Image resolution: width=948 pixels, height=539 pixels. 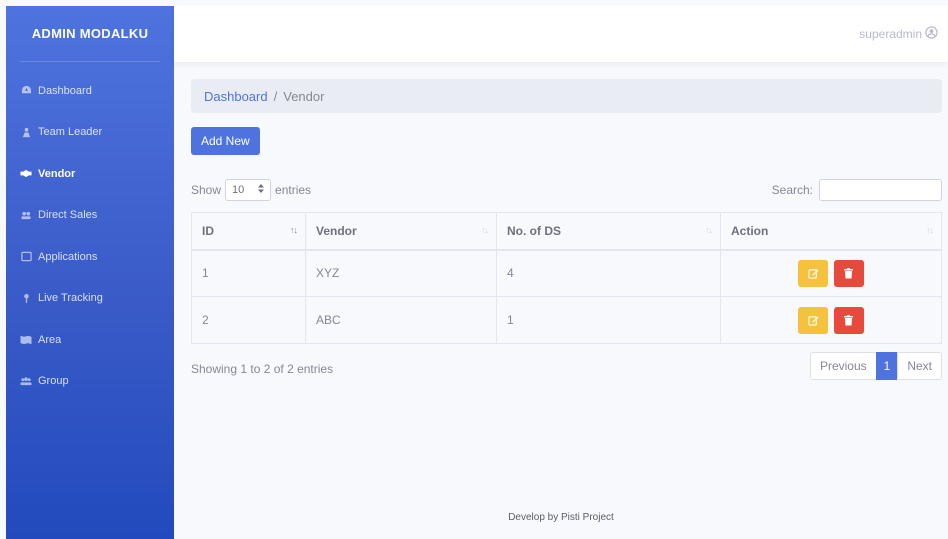 I want to click on table-row: 2 ABC 1, so click(x=566, y=320).